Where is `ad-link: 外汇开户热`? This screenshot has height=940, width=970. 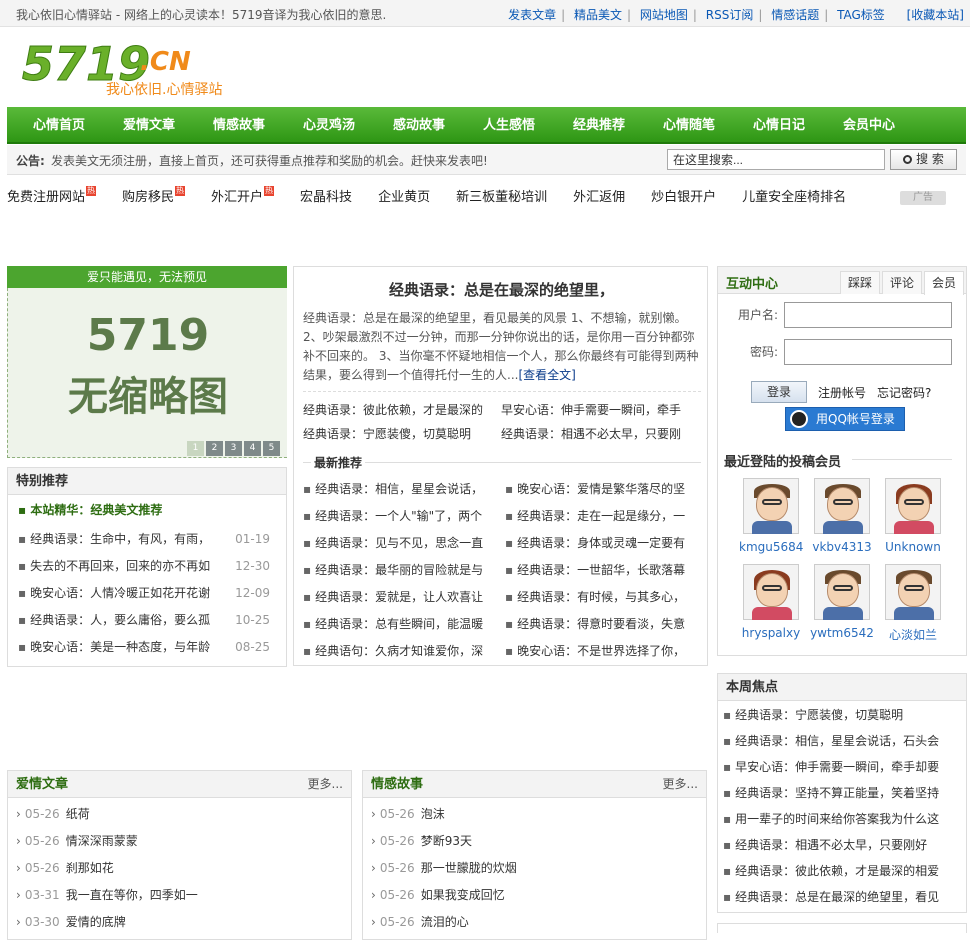 ad-link: 外汇开户热 is located at coordinates (243, 195).